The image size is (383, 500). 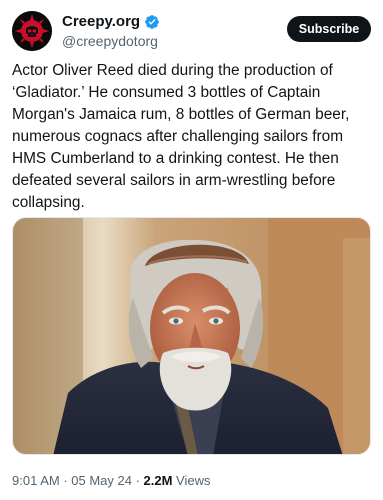 What do you see at coordinates (36, 480) in the screenshot?
I see `tweet-time: 9:01 AM` at bounding box center [36, 480].